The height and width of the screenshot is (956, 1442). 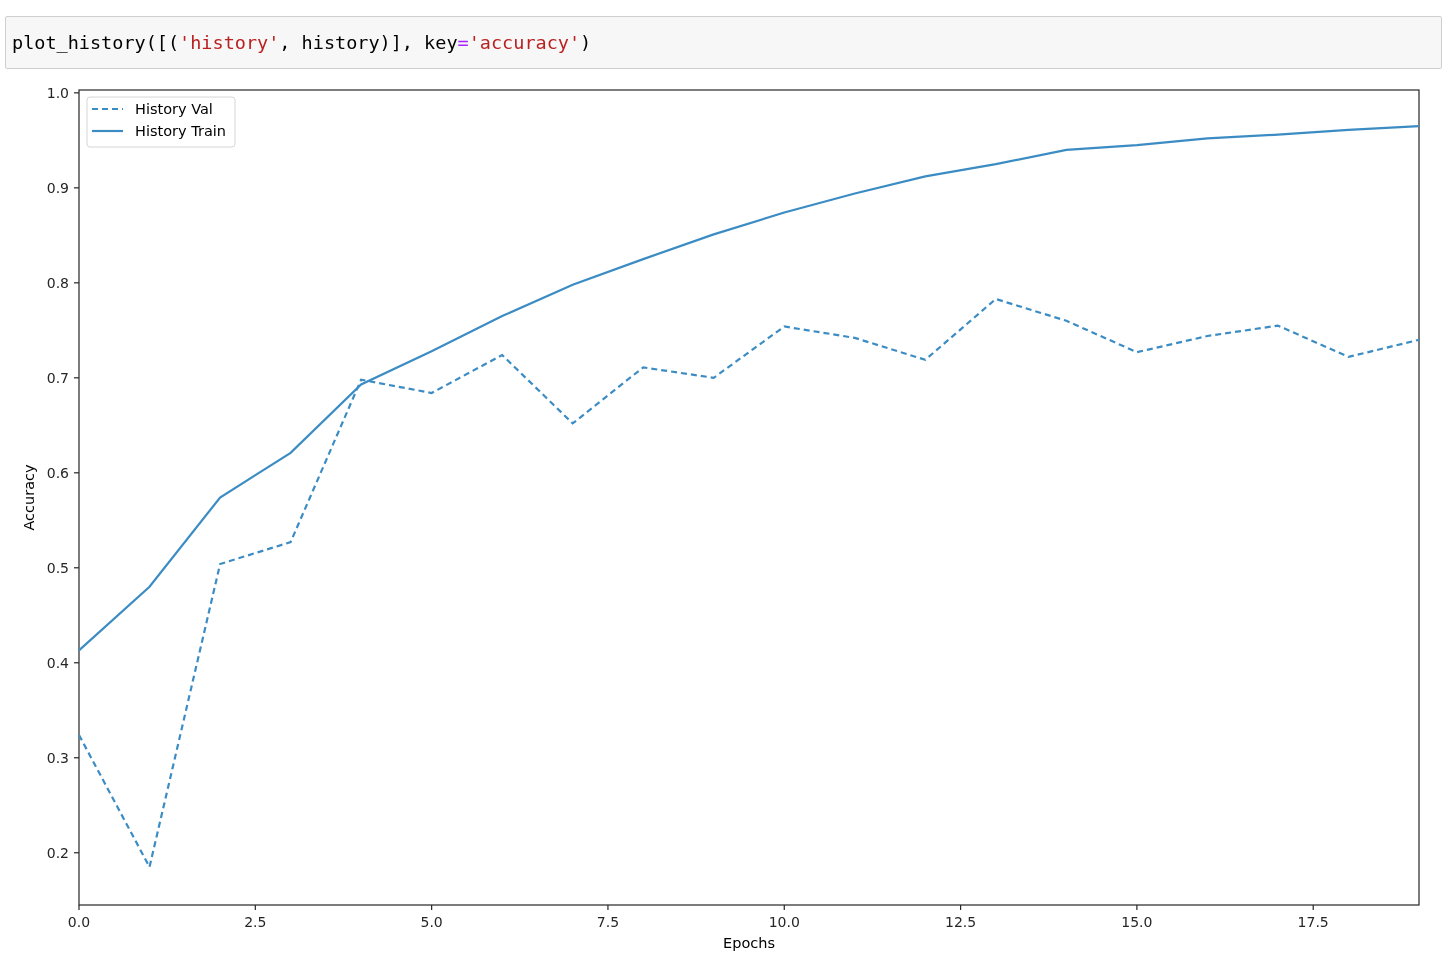 What do you see at coordinates (57, 472) in the screenshot?
I see `y-tick-label: 0.6` at bounding box center [57, 472].